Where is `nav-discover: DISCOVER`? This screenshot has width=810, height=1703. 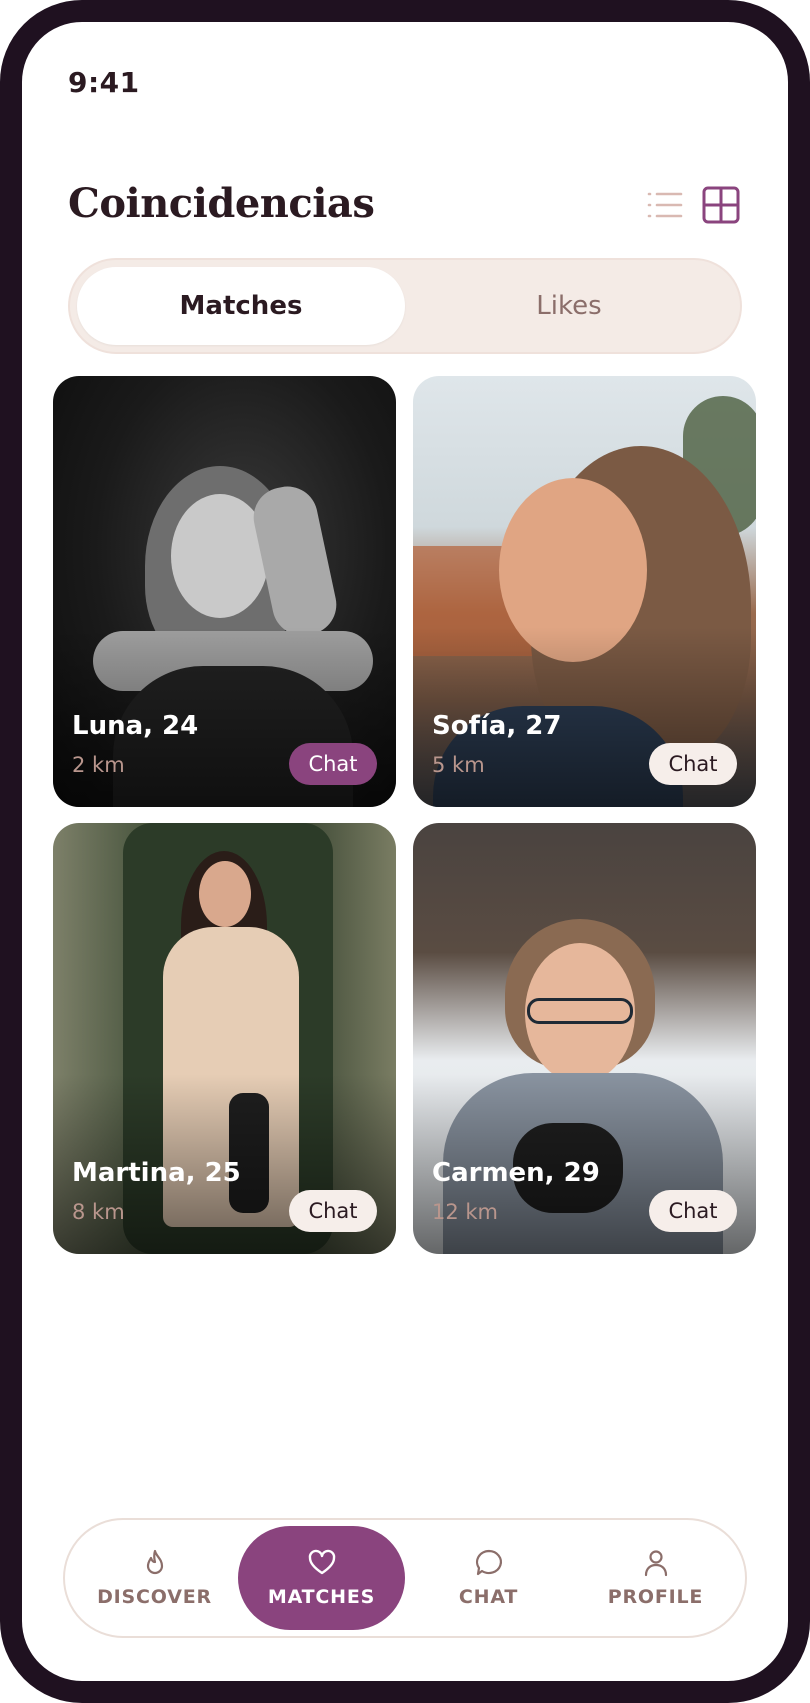
nav-discover: DISCOVER is located at coordinates (154, 1578).